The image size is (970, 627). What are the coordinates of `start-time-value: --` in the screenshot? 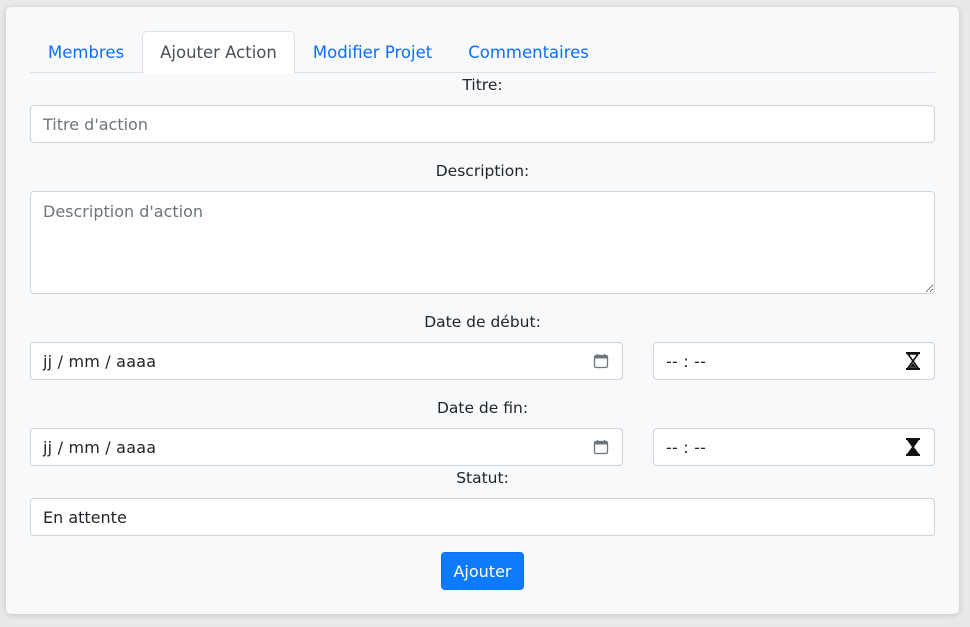 It's located at (686, 361).